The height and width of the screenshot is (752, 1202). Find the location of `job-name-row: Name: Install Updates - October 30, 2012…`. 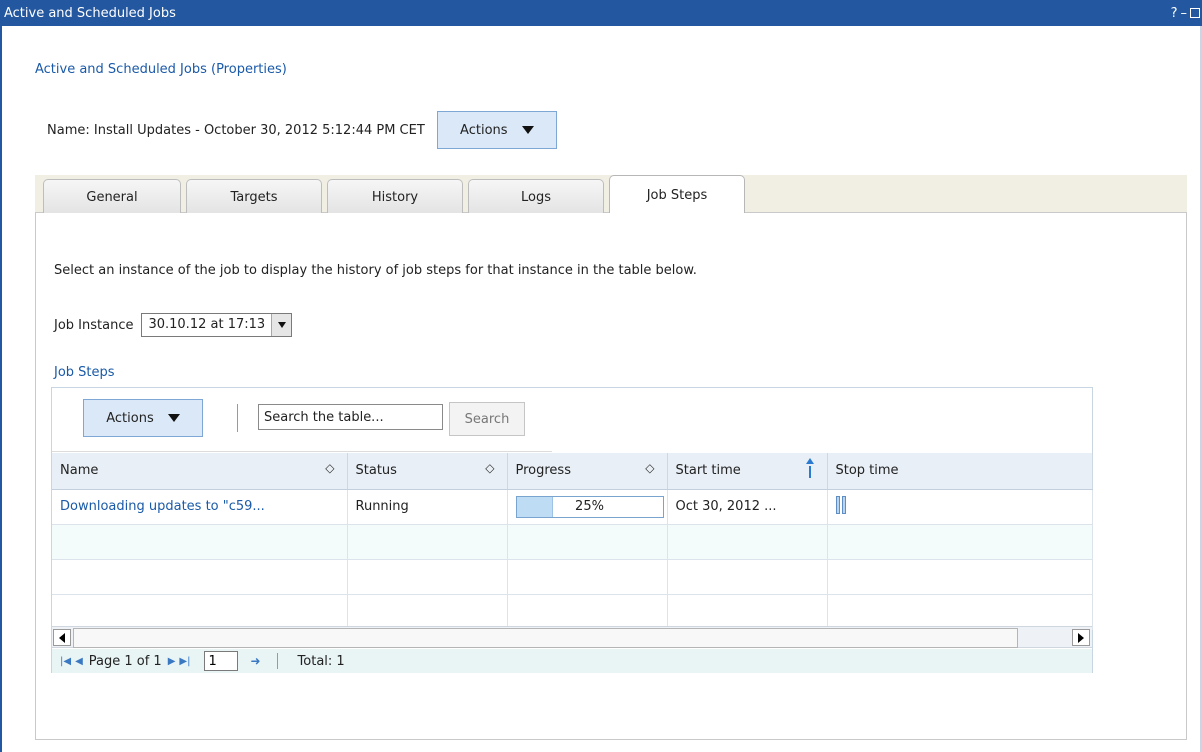

job-name-row: Name: Install Updates - October 30, 2012… is located at coordinates (302, 130).